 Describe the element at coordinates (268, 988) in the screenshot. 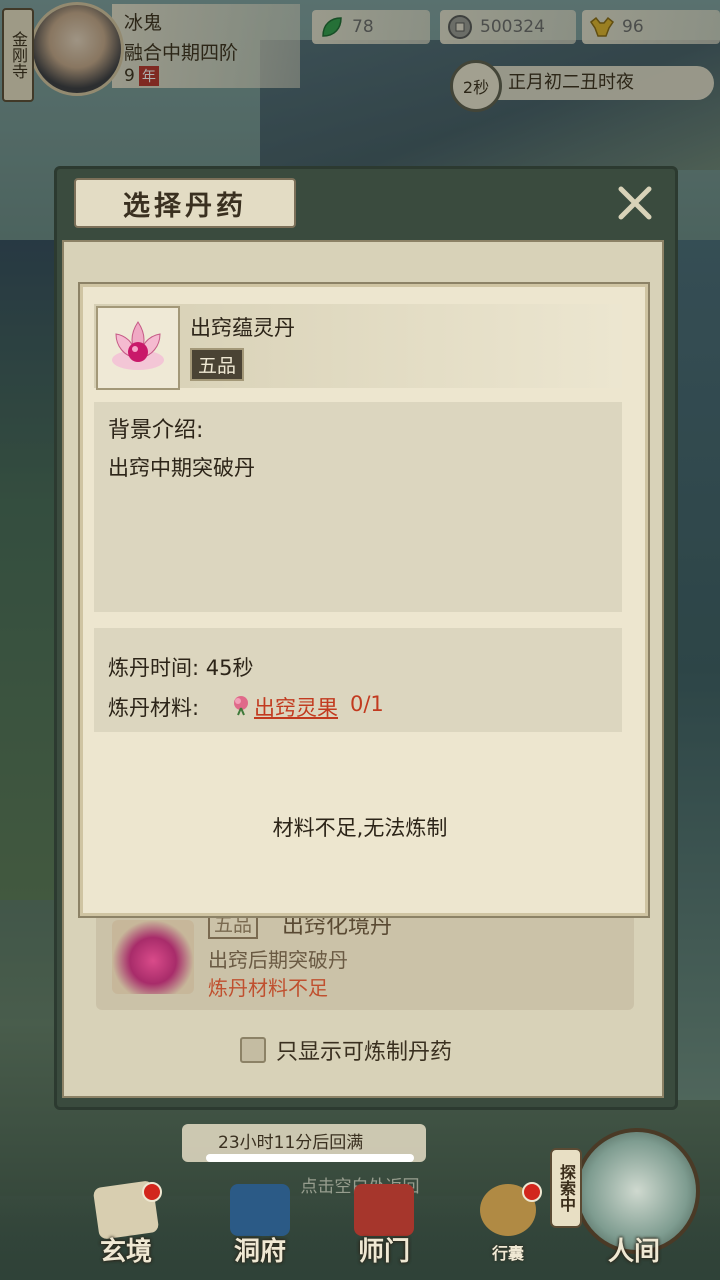

I see `list-item-warning: 炼丹材料不足` at that location.